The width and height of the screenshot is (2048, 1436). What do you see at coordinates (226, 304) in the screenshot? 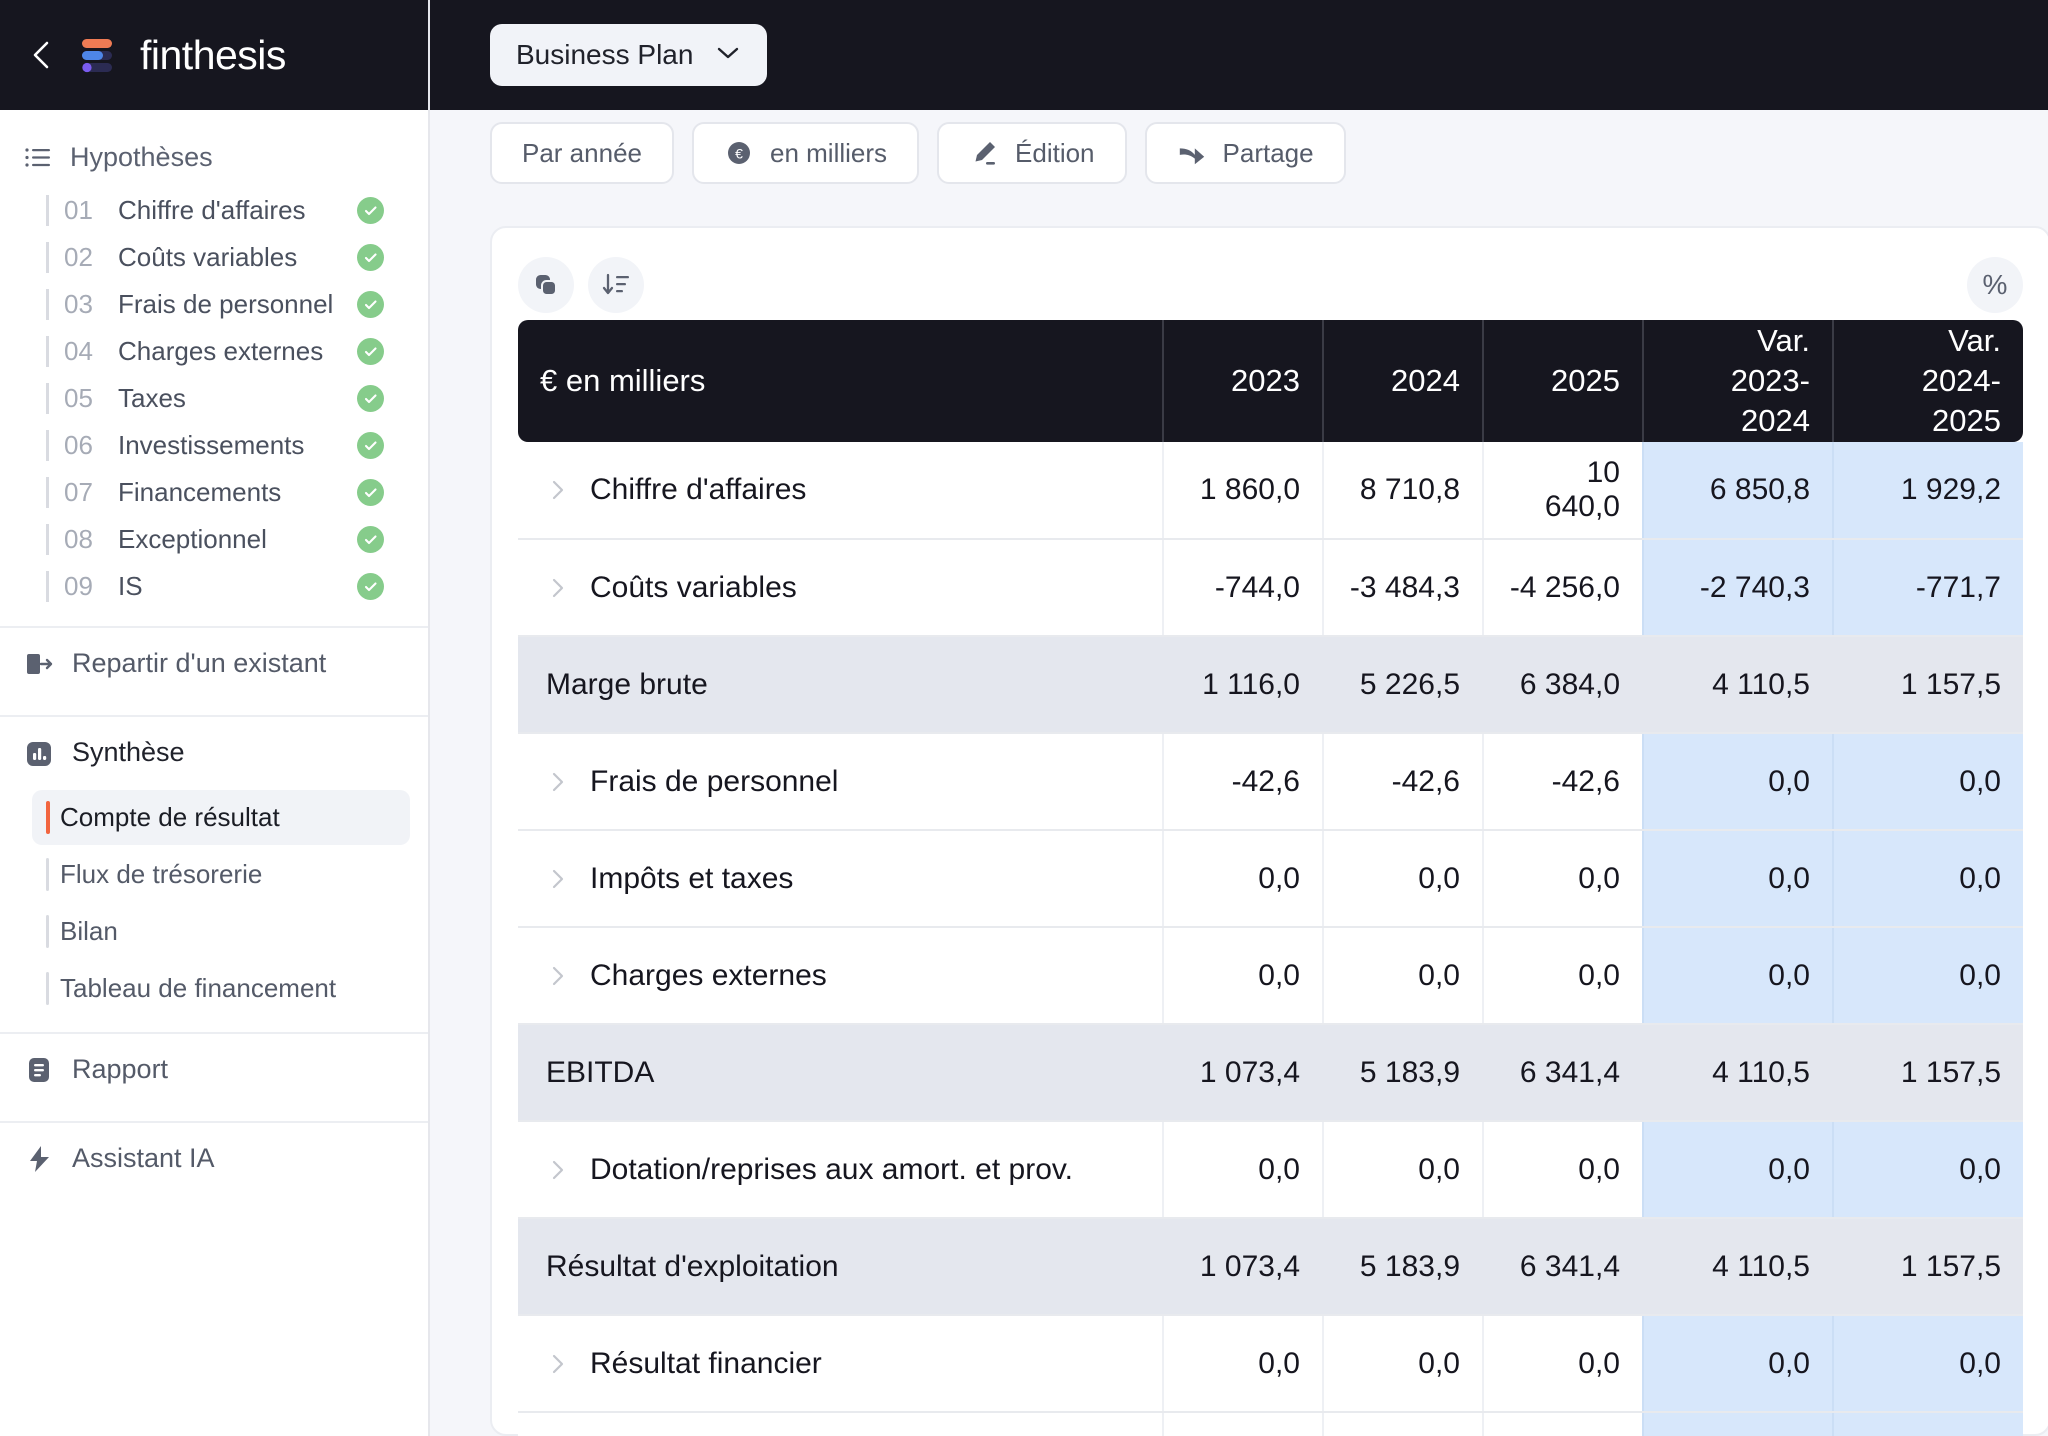
I see `hypothesis-label: Frais de personnel` at bounding box center [226, 304].